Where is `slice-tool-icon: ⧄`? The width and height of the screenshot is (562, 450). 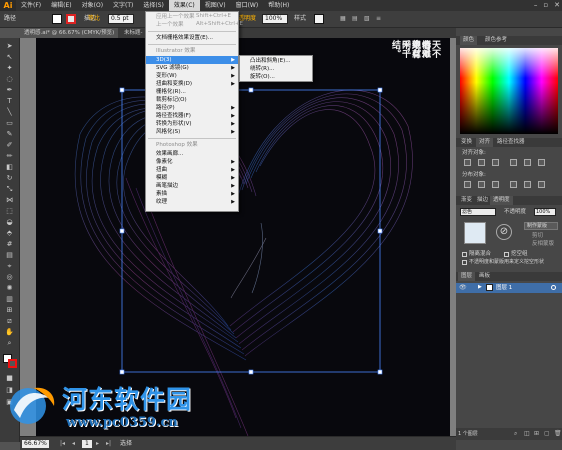
slice-tool-icon: ⧄ is located at coordinates (9, 321).